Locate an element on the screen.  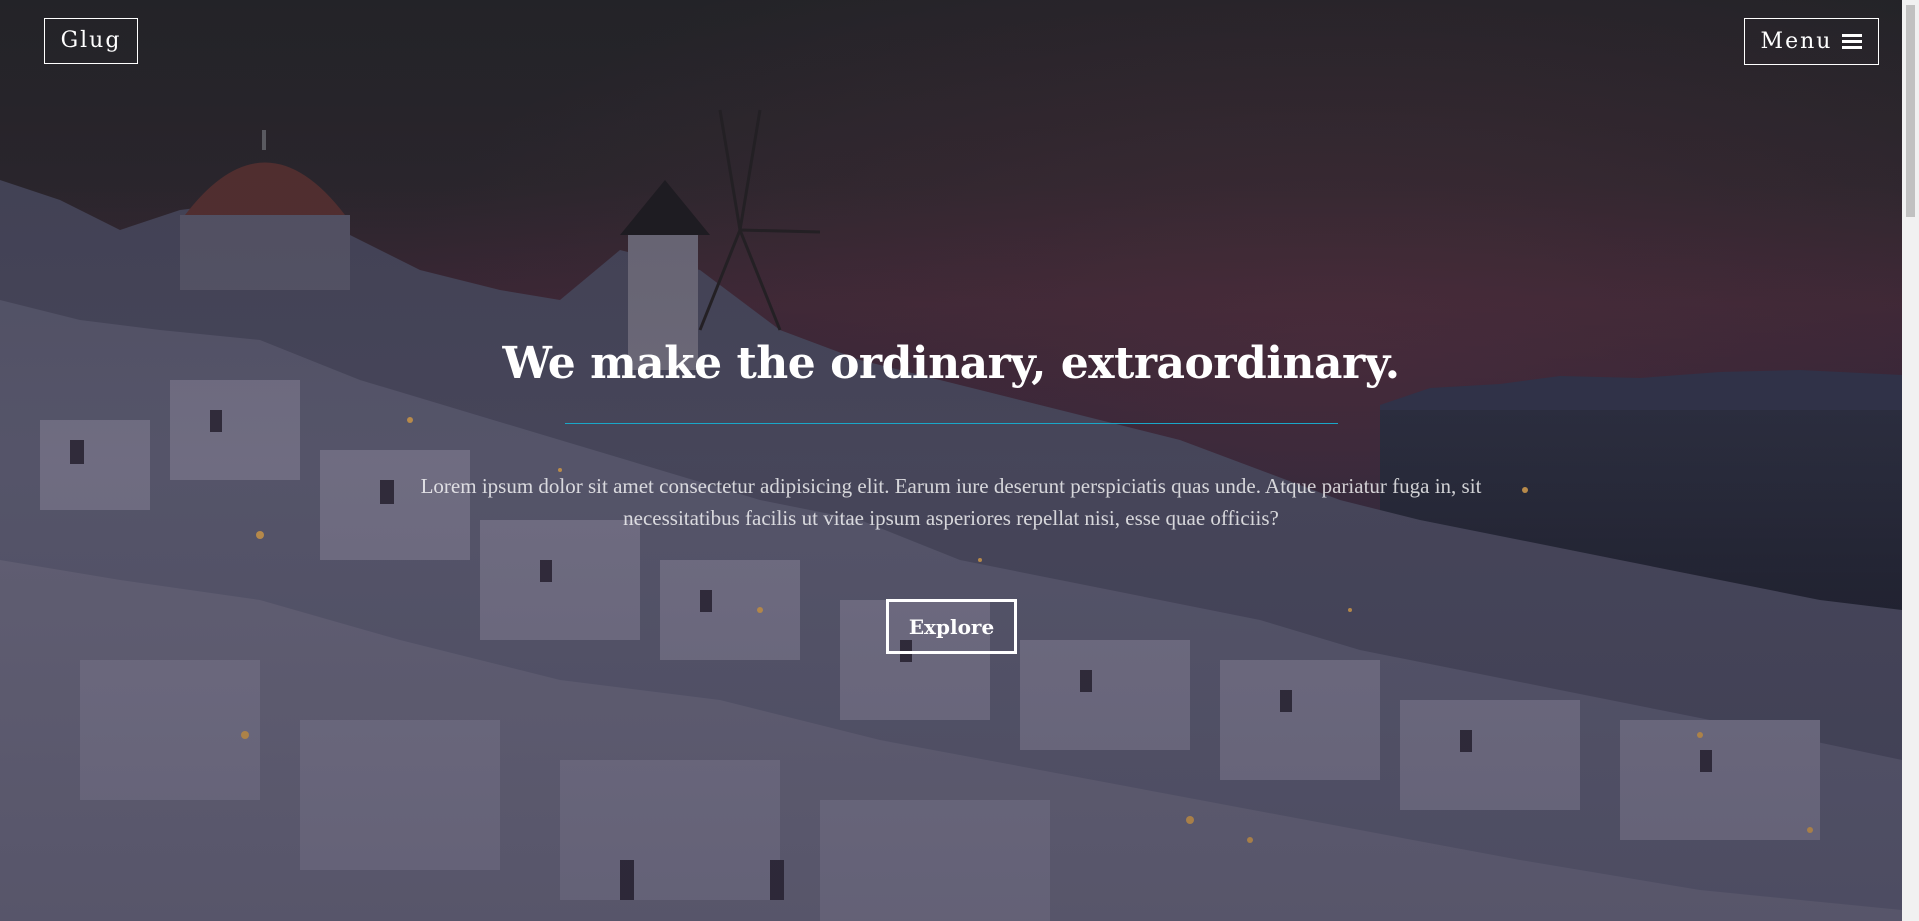
menu-label: Menu is located at coordinates (1796, 41).